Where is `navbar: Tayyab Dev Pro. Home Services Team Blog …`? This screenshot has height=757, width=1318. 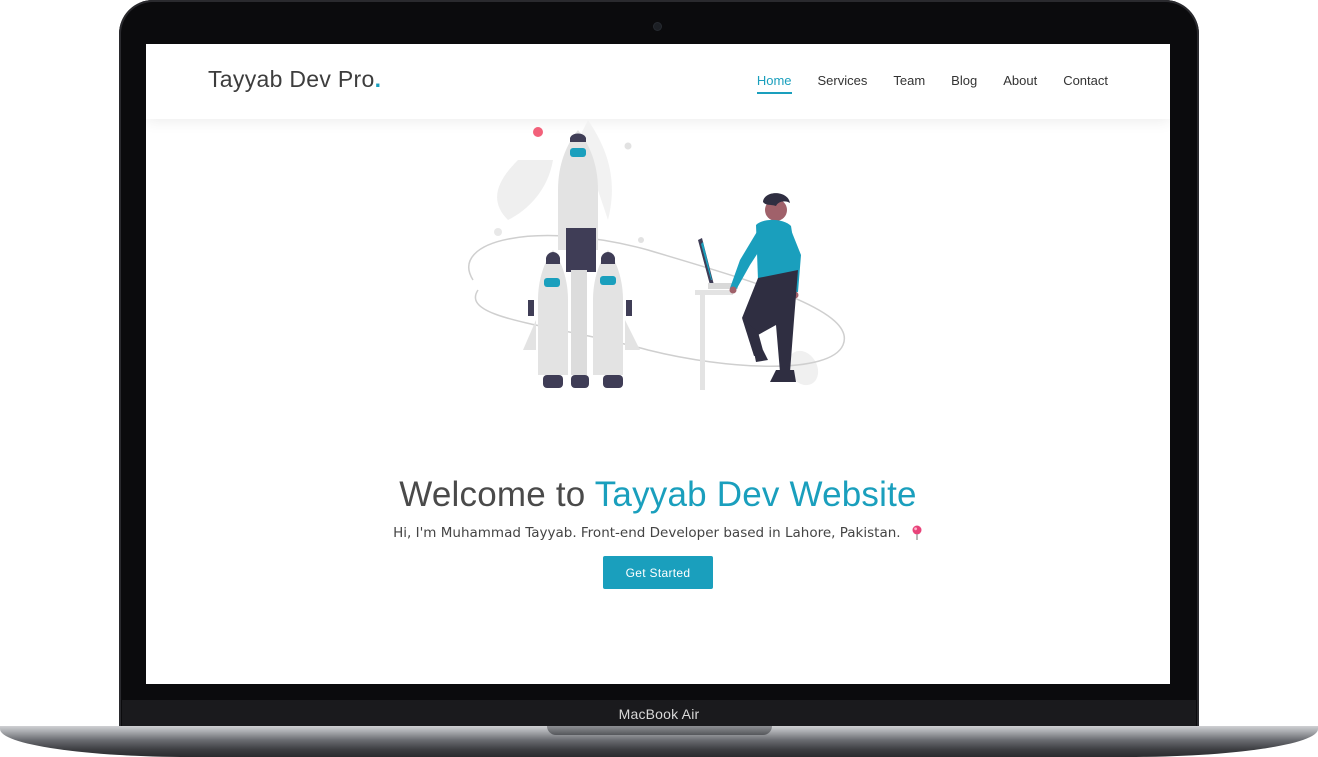
navbar: Tayyab Dev Pro. Home Services Team Blog … is located at coordinates (658, 81).